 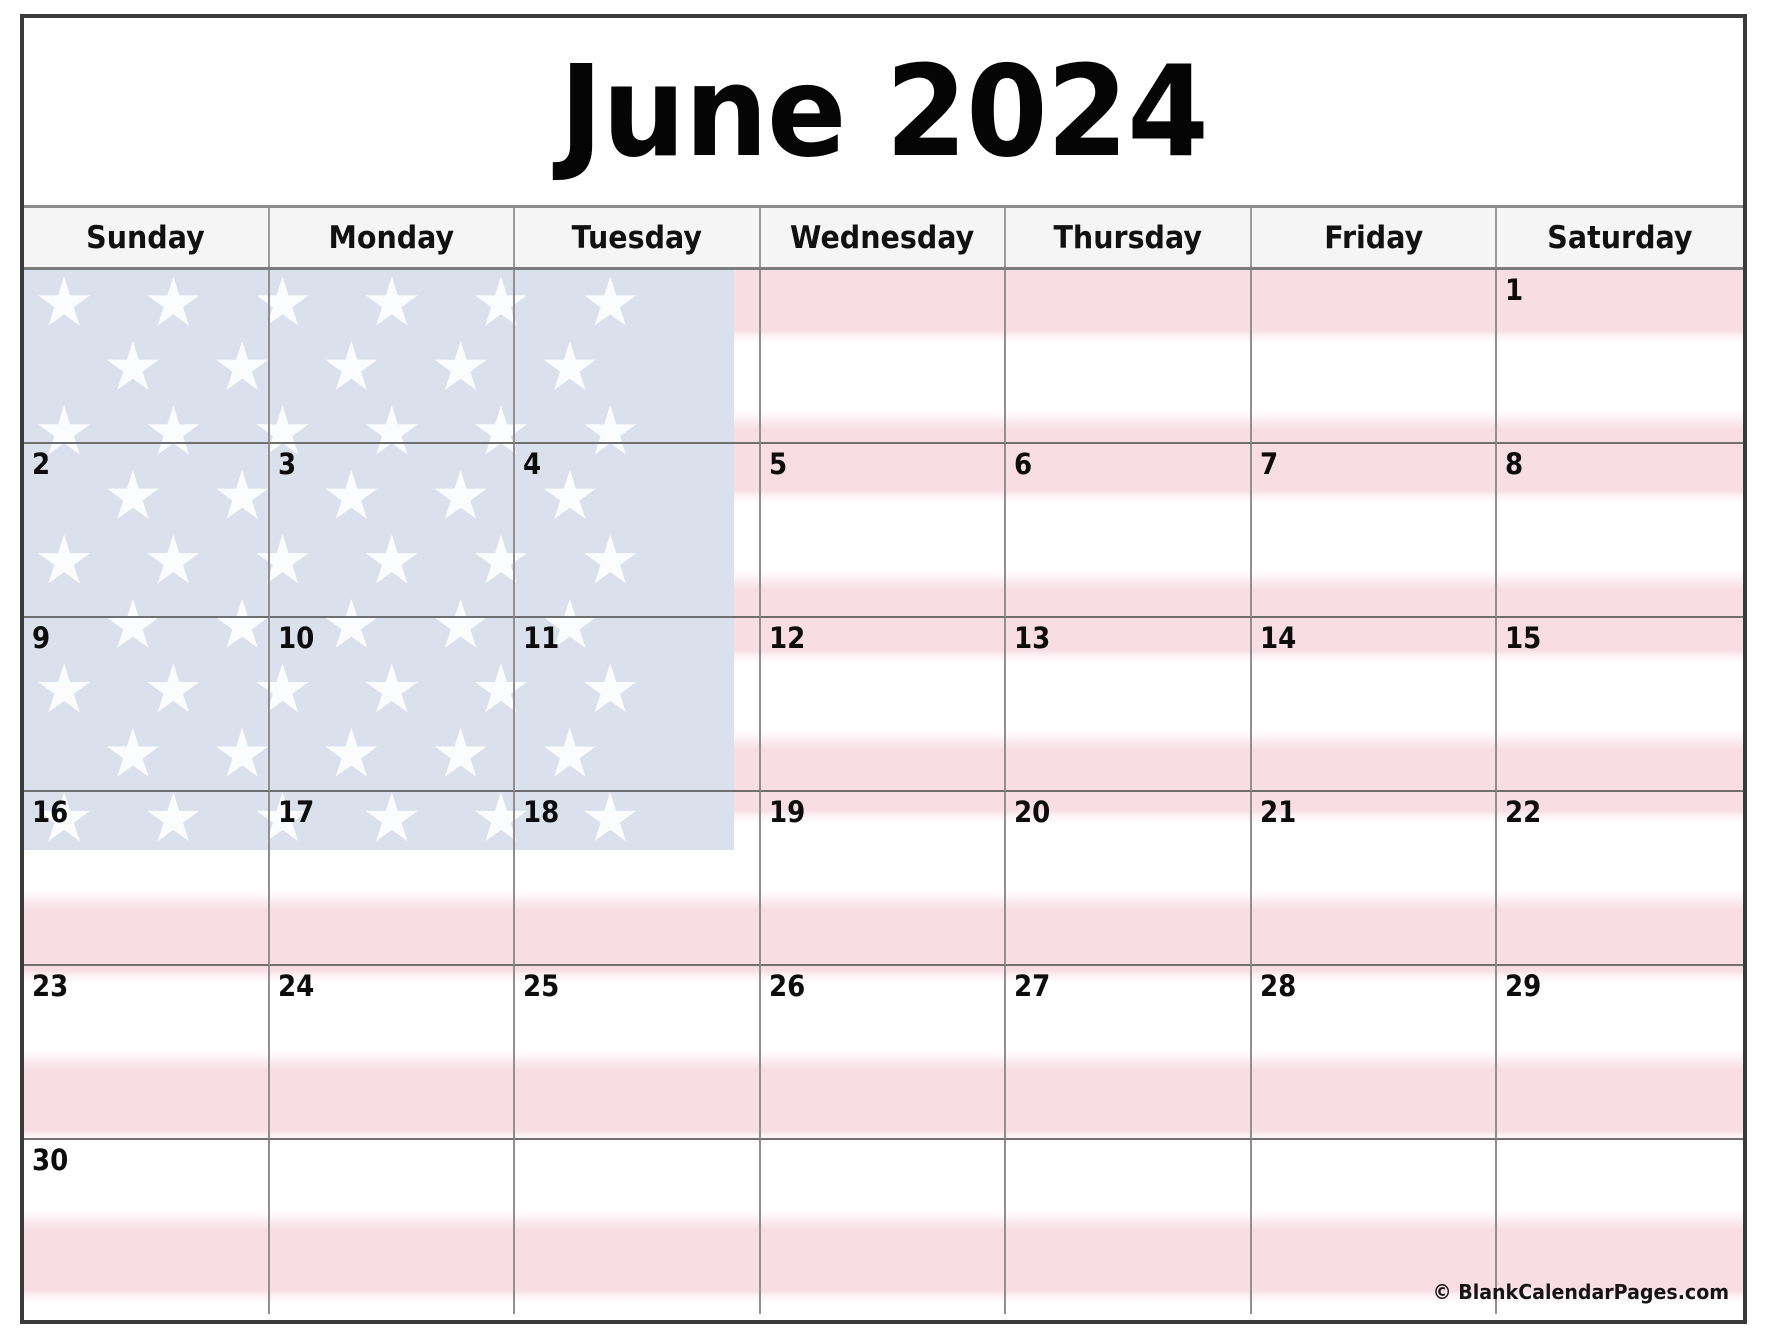 What do you see at coordinates (1023, 464) in the screenshot?
I see `date-number: 6` at bounding box center [1023, 464].